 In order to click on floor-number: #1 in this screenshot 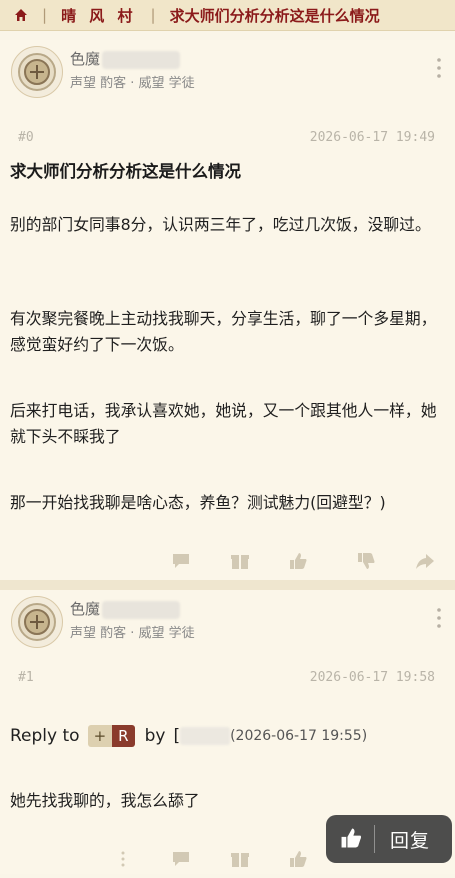, I will do `click(26, 677)`.